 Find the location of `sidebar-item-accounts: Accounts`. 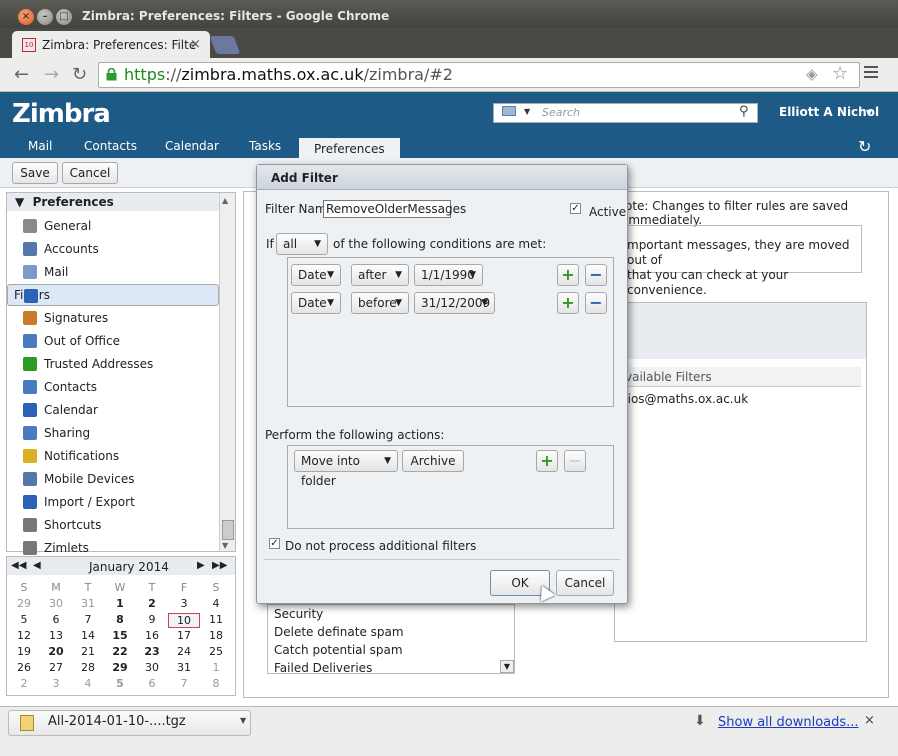

sidebar-item-accounts: Accounts is located at coordinates (113, 249).